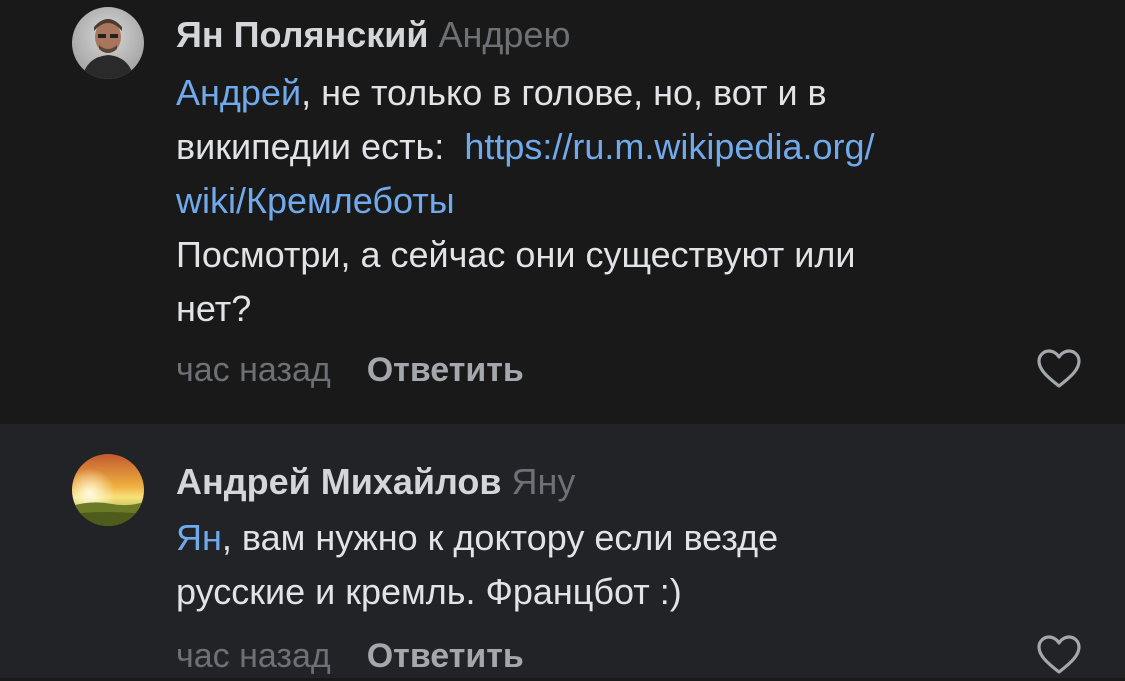 Image resolution: width=1125 pixels, height=681 pixels. I want to click on author-name: Ян Полянский, so click(302, 34).